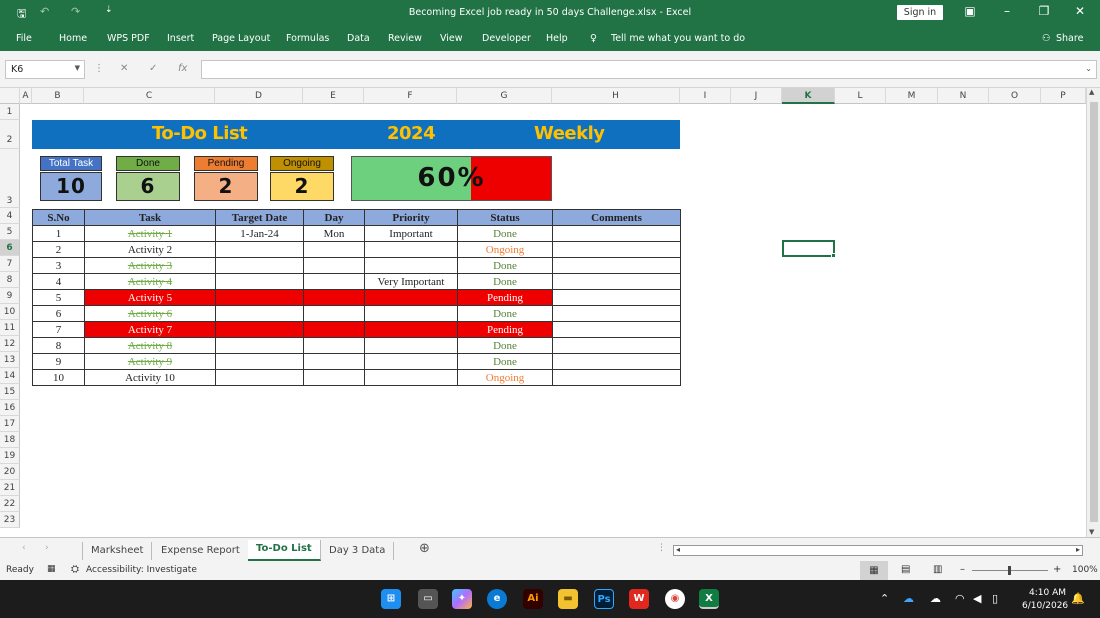 The width and height of the screenshot is (1100, 618). I want to click on restore-icon: ❐, so click(1044, 11).